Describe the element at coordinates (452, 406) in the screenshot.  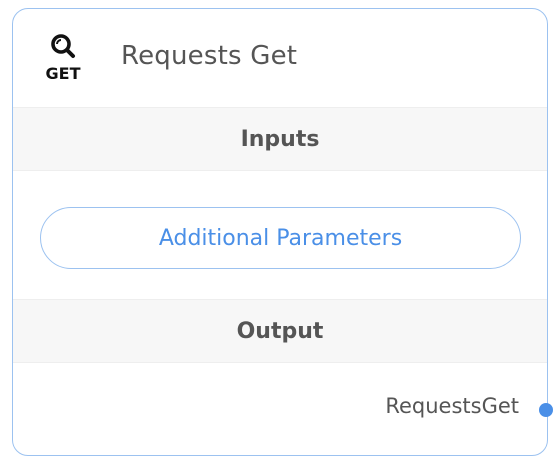
I see `output-label: RequestsGet` at that location.